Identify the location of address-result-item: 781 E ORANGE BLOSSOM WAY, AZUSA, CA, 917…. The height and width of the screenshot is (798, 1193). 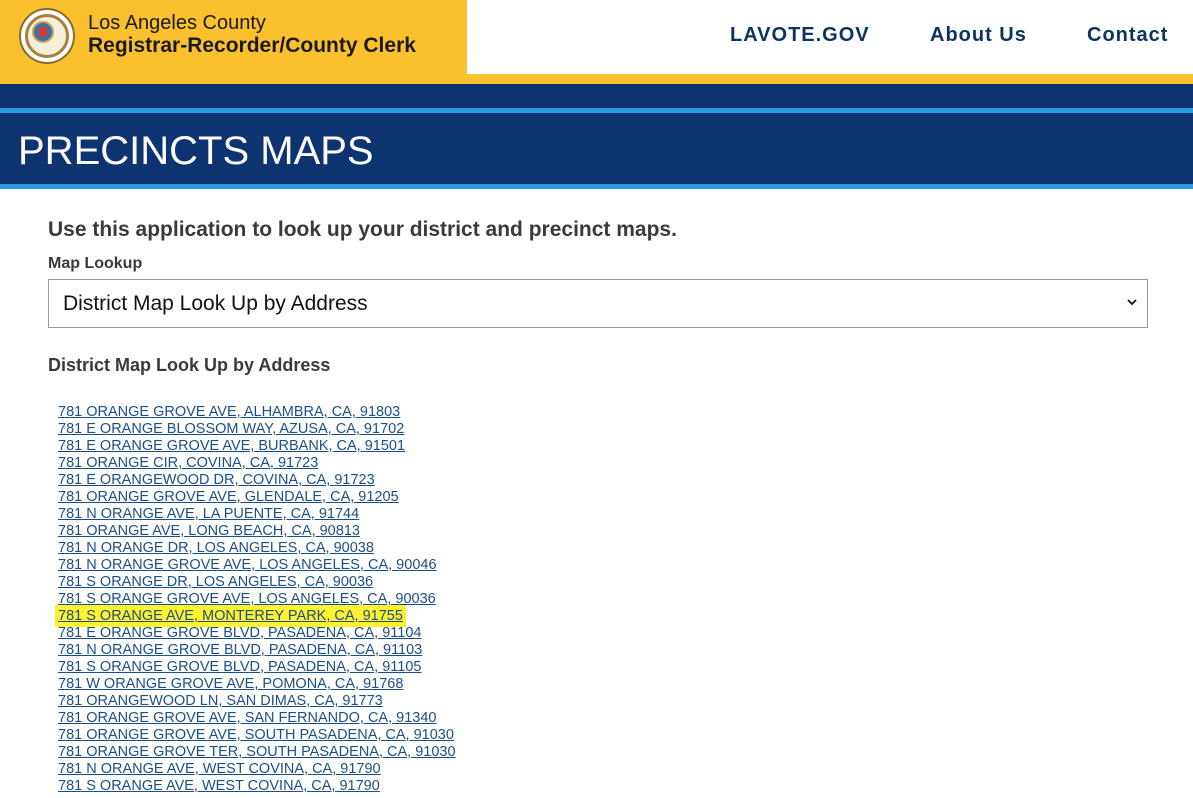
(257, 429).